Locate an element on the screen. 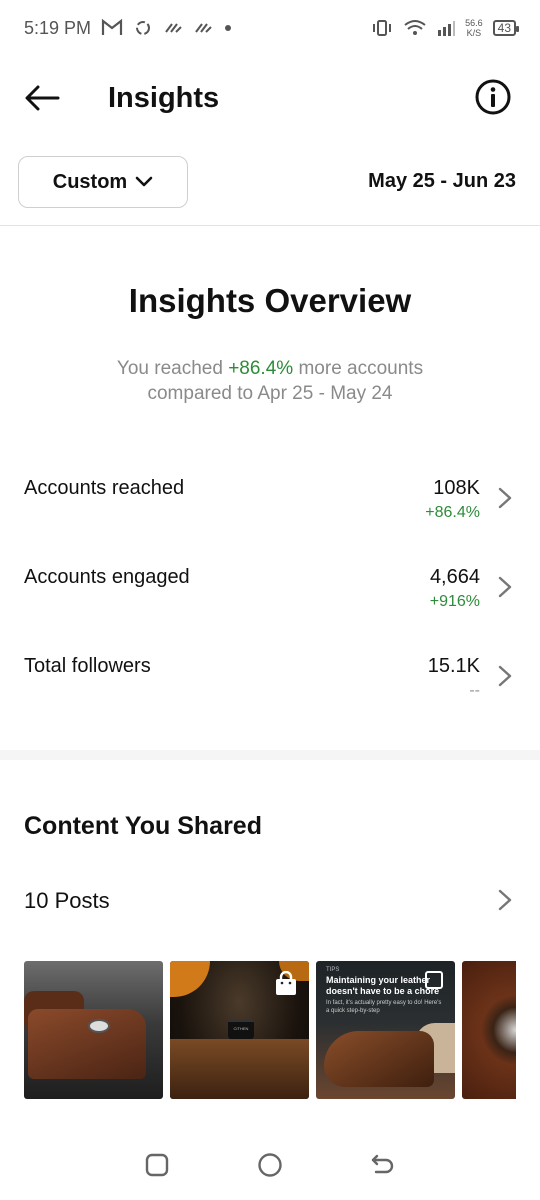 This screenshot has width=540, height=1200. back-arrow-icon is located at coordinates (383, 1164).